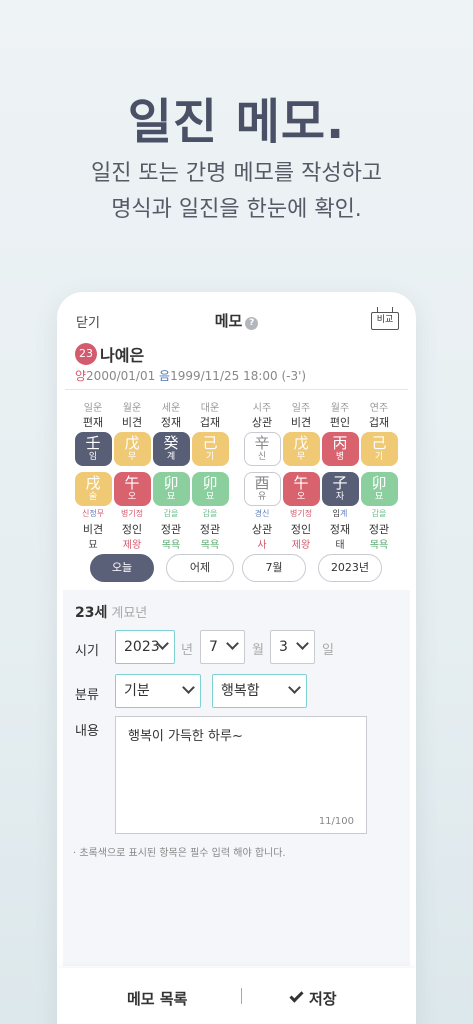 Image resolution: width=473 pixels, height=1024 pixels. I want to click on hero-subtitle-line1: 일진 또는 간명 메모를 작성하고, so click(236, 173).